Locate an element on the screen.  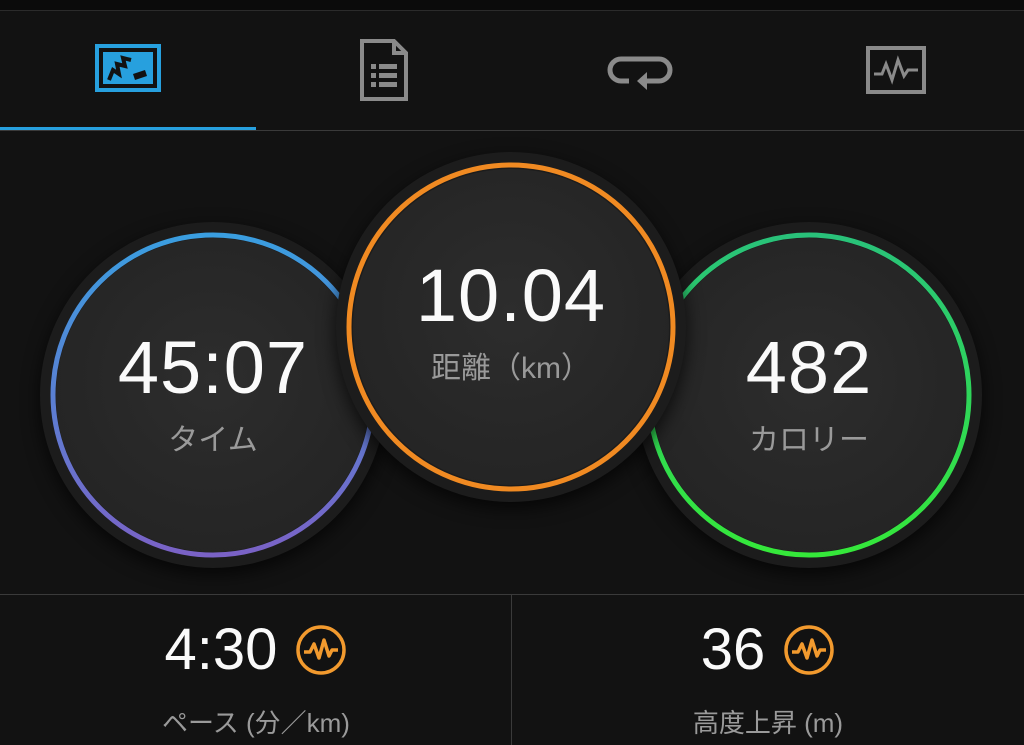
tab-laps is located at coordinates (640, 70).